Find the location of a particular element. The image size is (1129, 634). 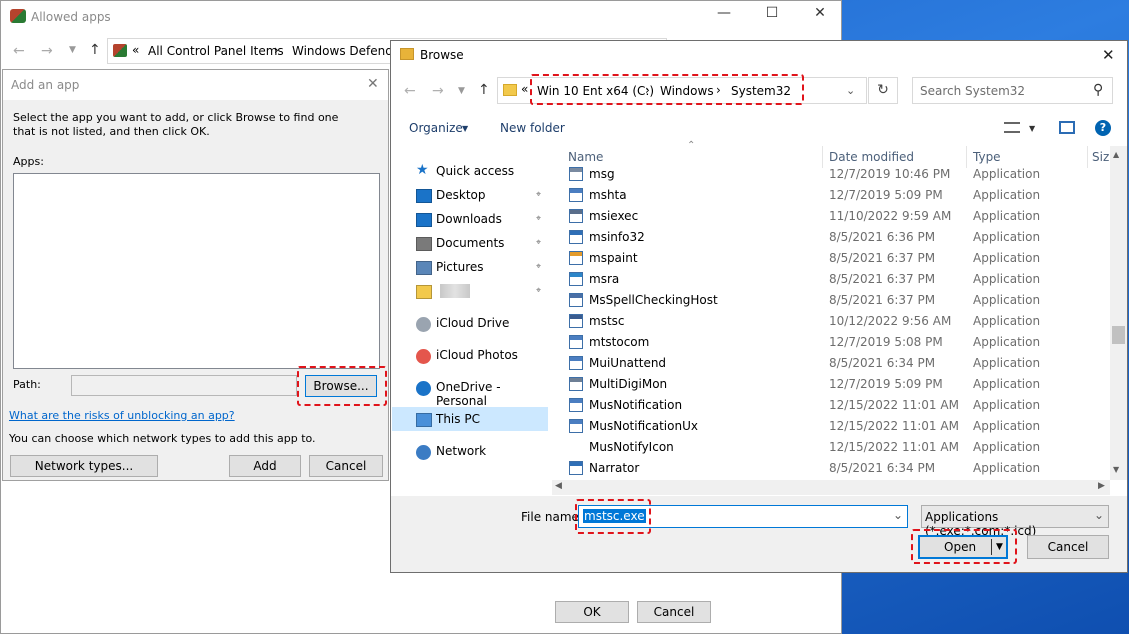

nav-item: Pictures ⌖ is located at coordinates (471, 268).